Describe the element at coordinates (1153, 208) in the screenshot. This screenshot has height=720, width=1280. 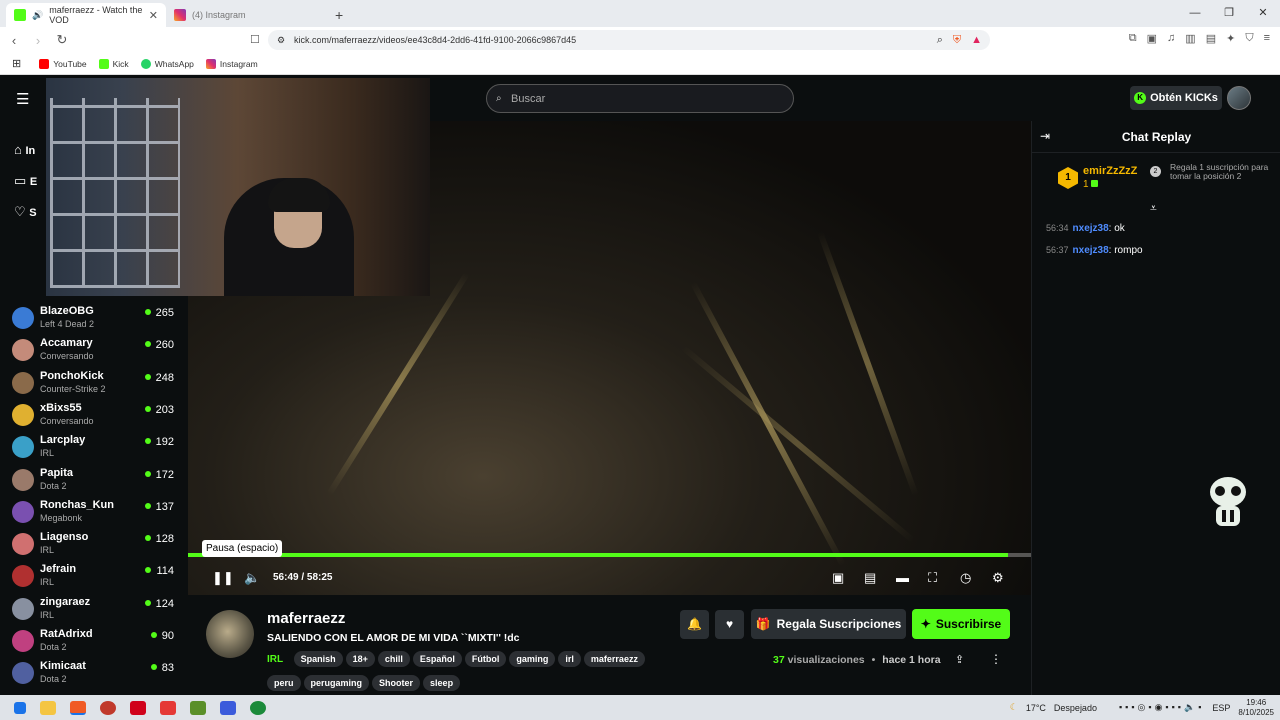
I see `expand-leaderboard-icon: ⩡` at that location.